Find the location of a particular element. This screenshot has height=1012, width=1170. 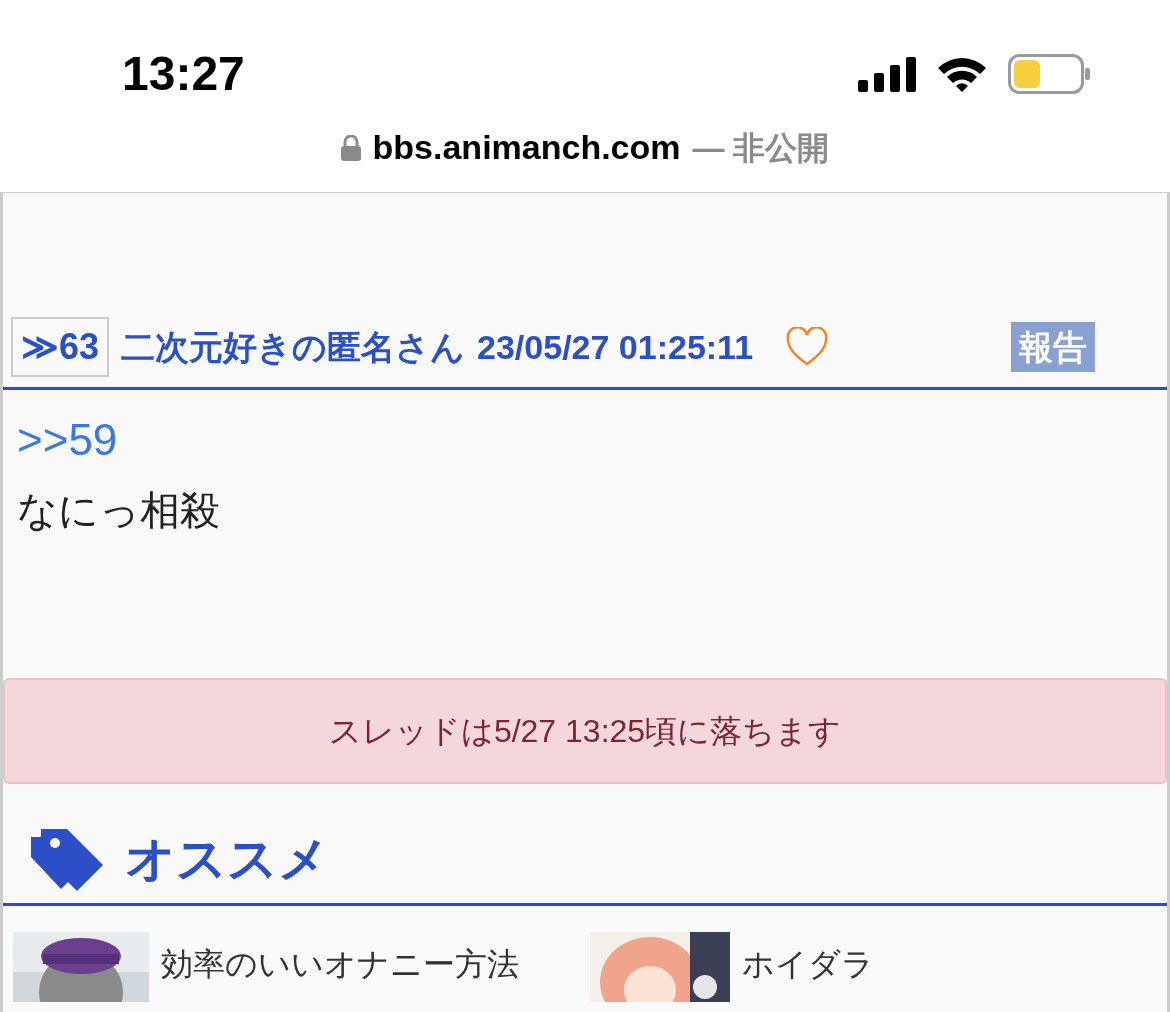

recommend-title: 効率のいいオナニー方法 is located at coordinates (340, 956).